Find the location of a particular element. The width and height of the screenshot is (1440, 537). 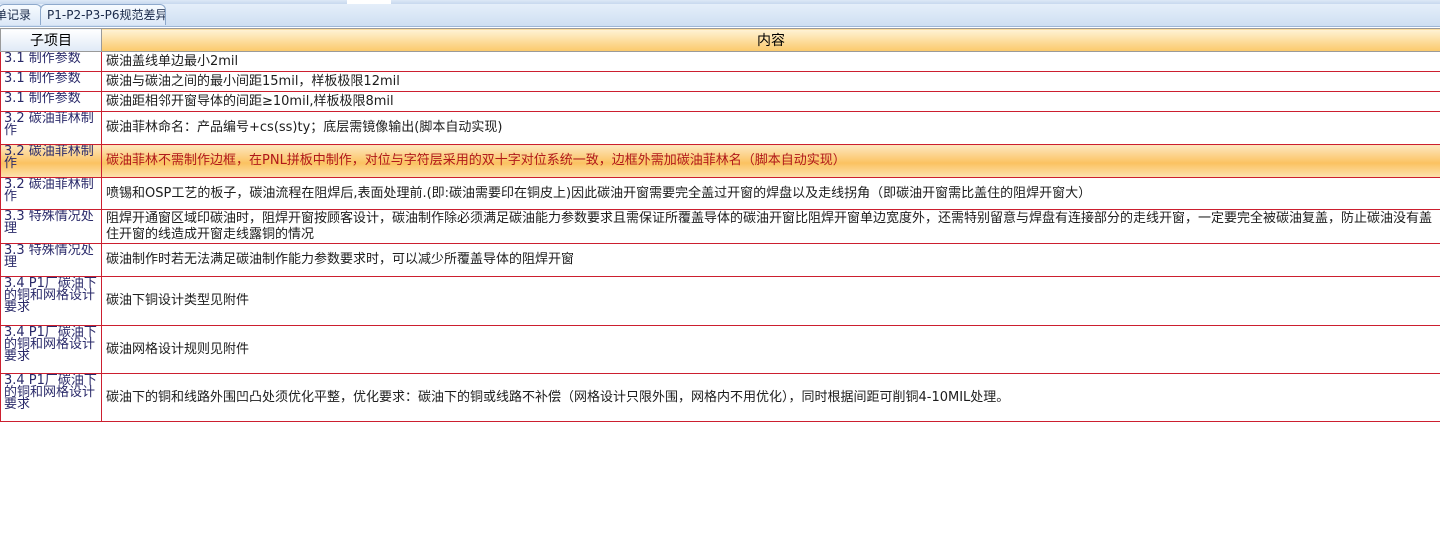

cell-content: 碳油下铜设计类型见附件 is located at coordinates (770, 301).